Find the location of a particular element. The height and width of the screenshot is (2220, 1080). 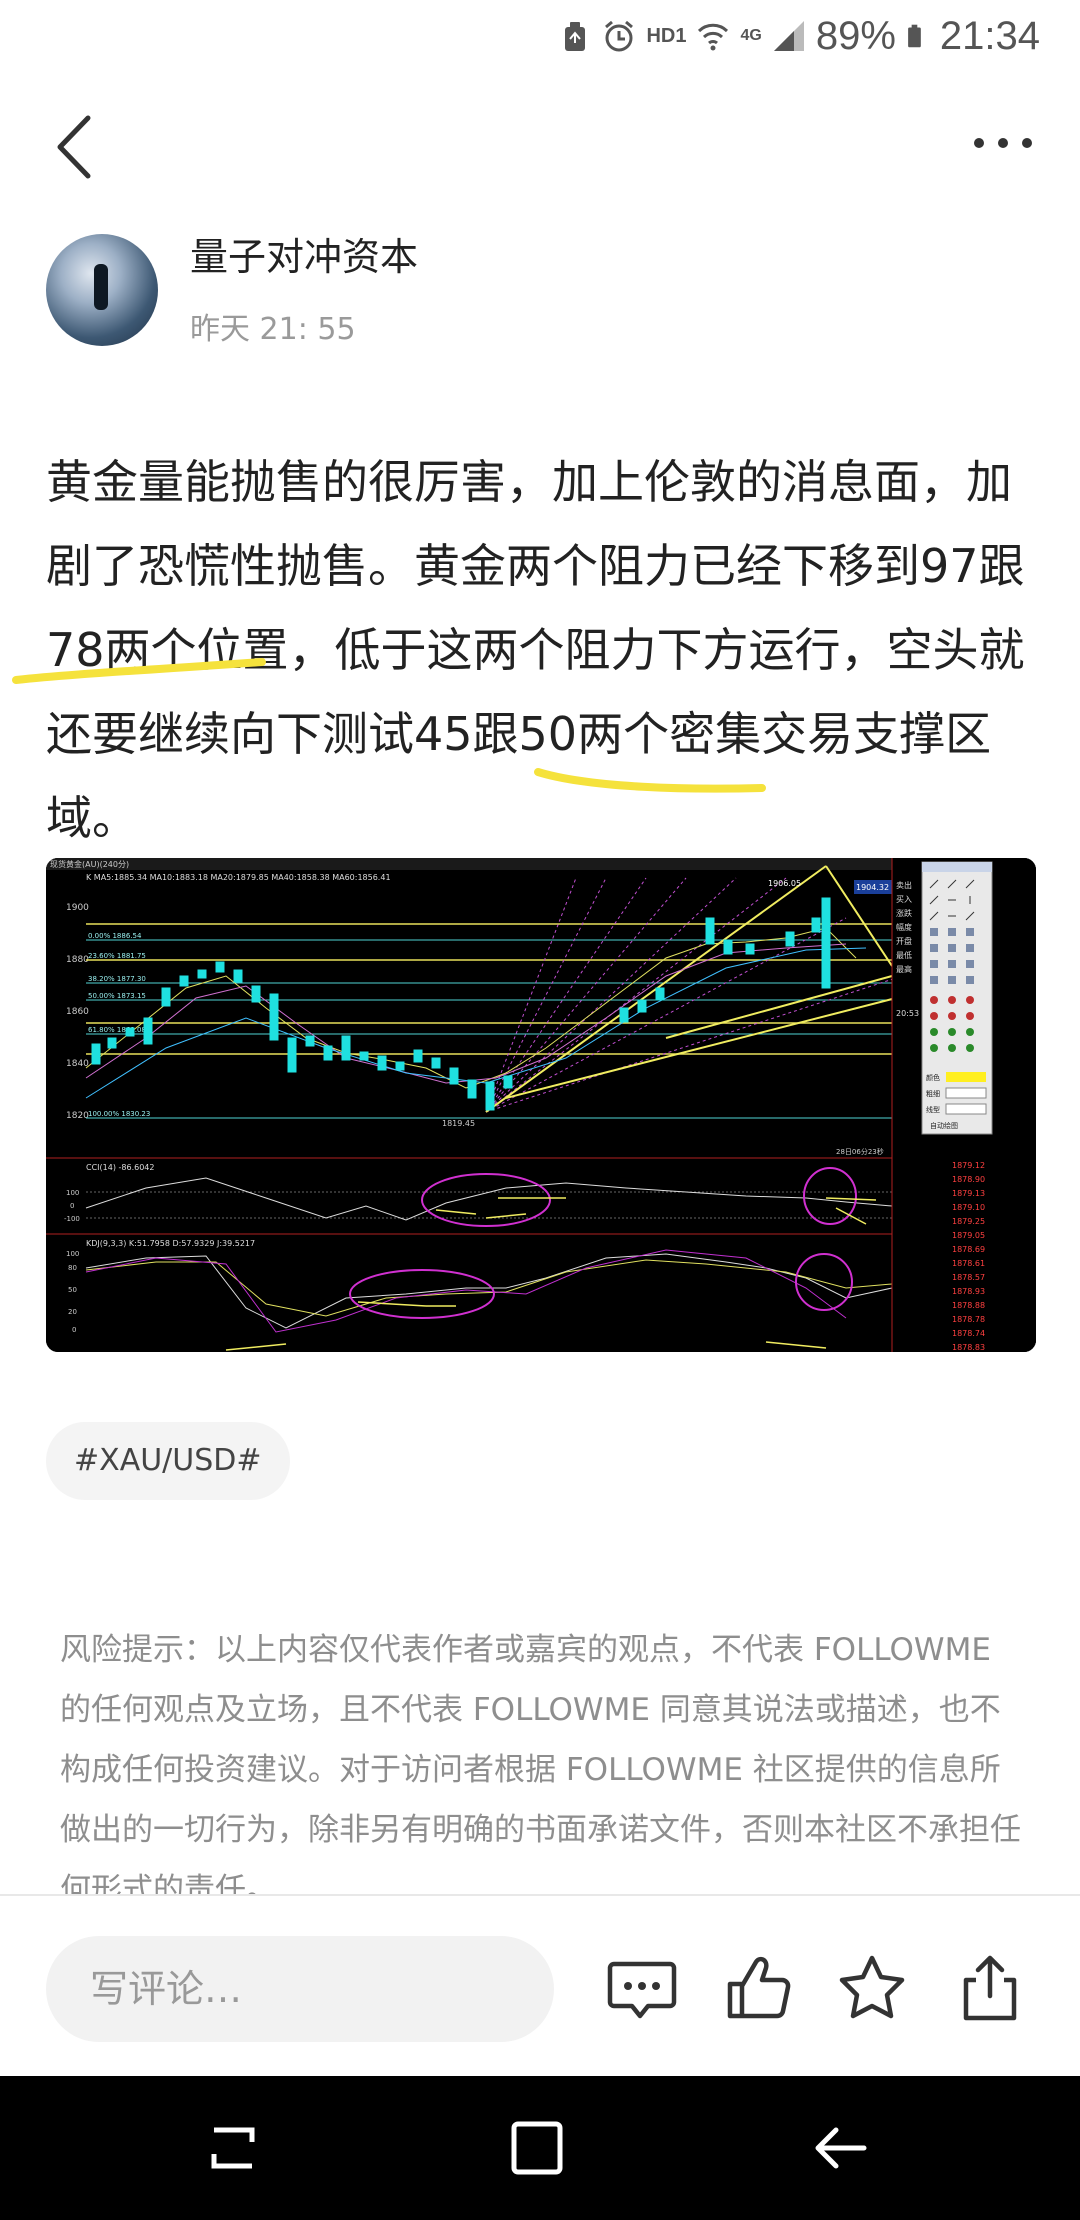

quote-label: 最低 is located at coordinates (904, 955).